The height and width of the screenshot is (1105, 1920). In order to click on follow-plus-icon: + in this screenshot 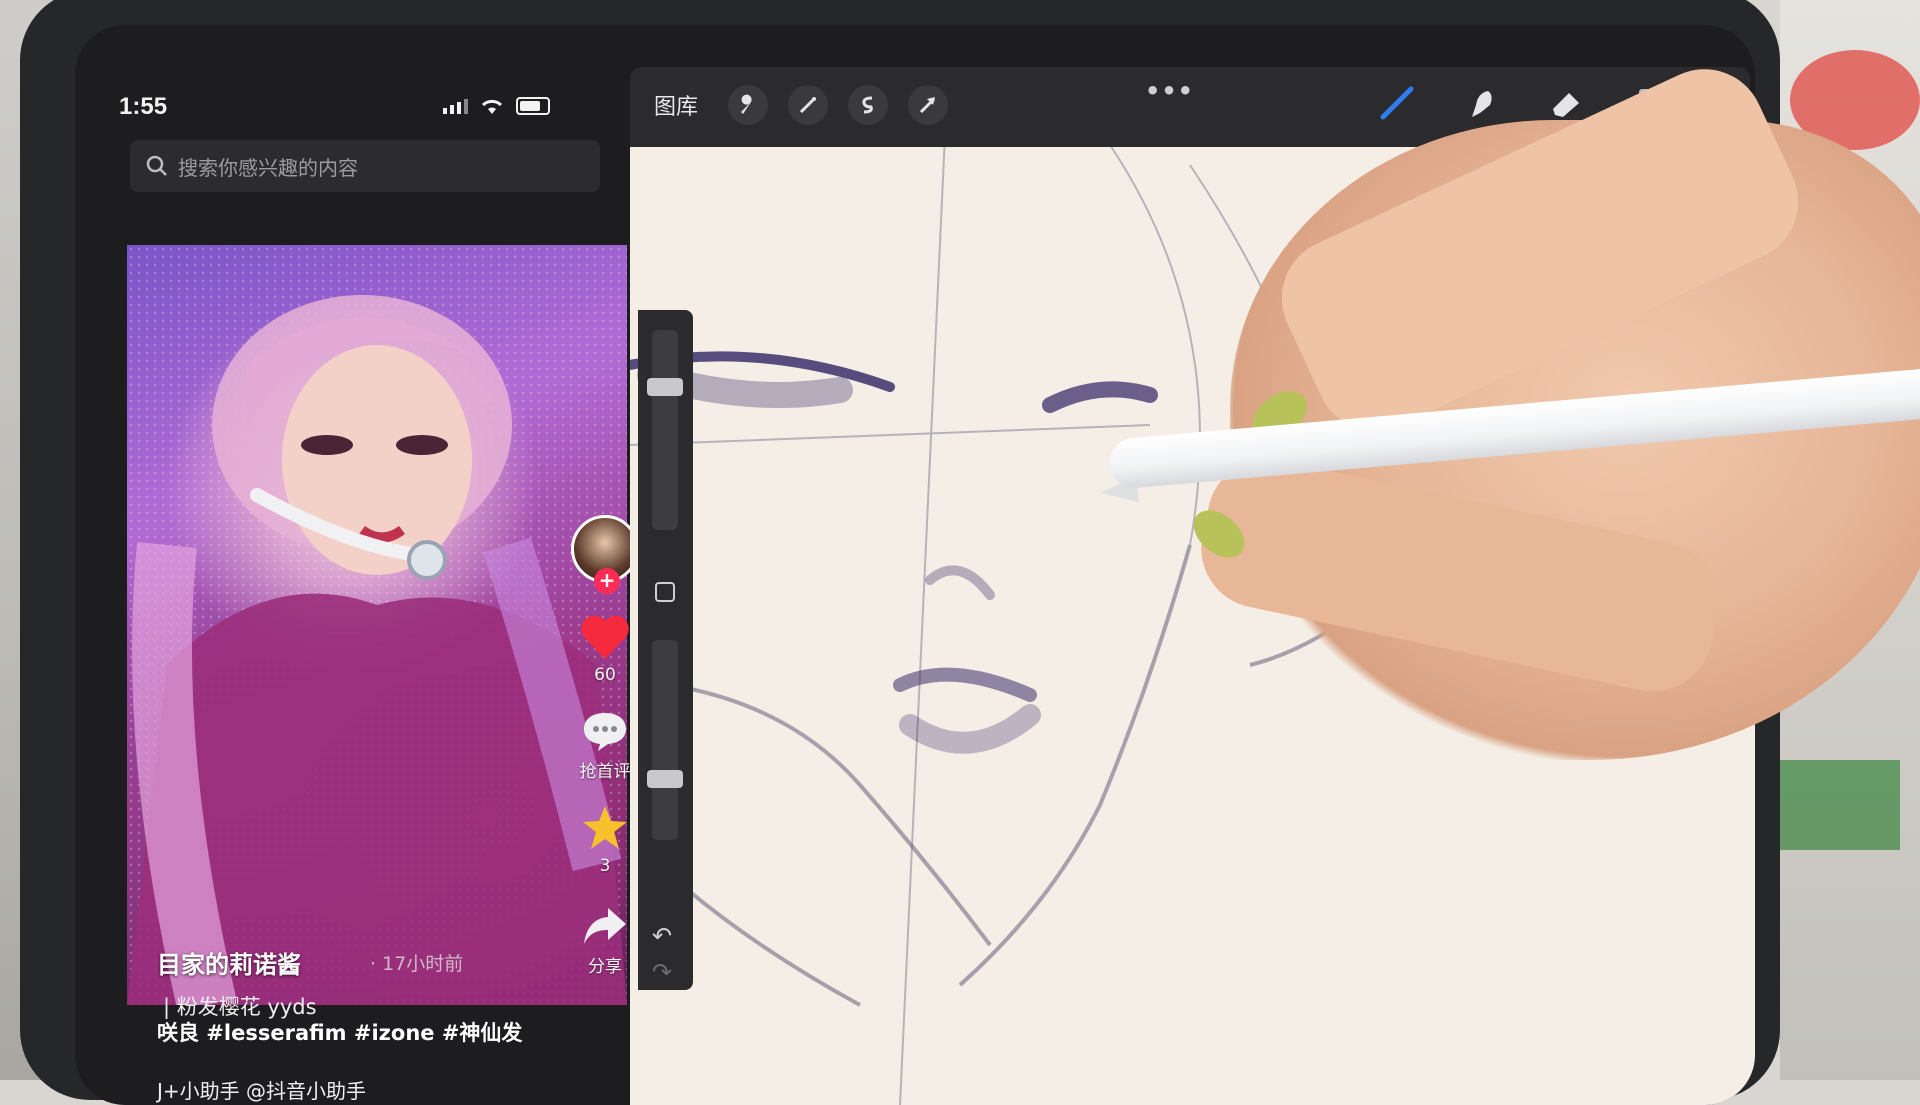, I will do `click(607, 581)`.